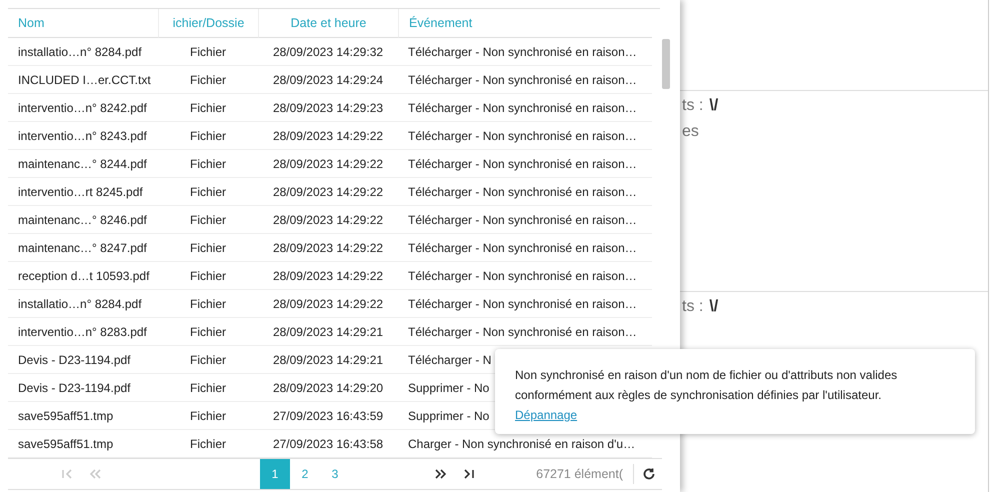 This screenshot has width=998, height=492. What do you see at coordinates (83, 276) in the screenshot?
I see `table-cell: reception d…t 10593.pdf` at bounding box center [83, 276].